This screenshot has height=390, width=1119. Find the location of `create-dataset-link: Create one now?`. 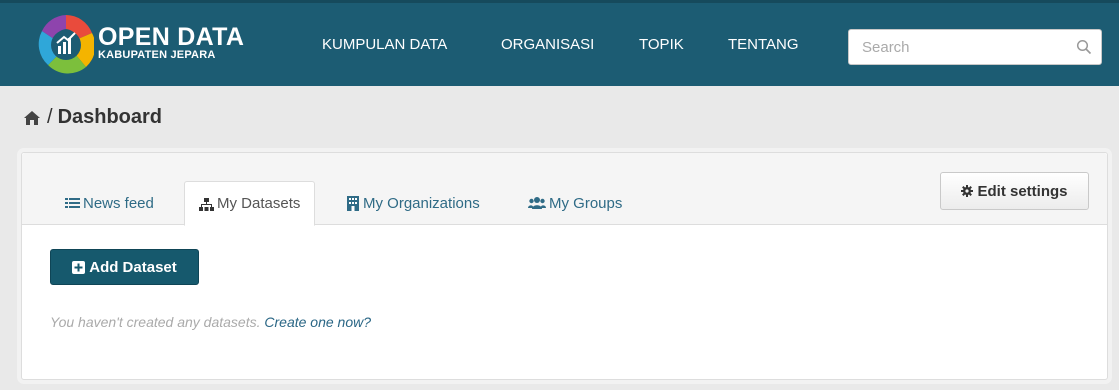

create-dataset-link: Create one now? is located at coordinates (317, 322).